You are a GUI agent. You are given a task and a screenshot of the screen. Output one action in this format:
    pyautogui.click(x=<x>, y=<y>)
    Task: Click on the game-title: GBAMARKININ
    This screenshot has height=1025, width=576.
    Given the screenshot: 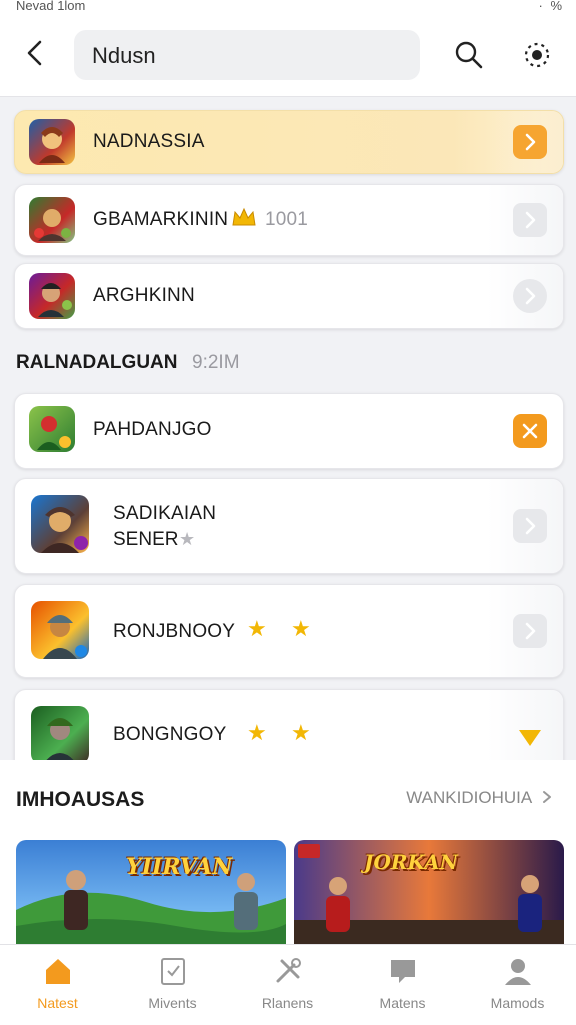 What is the action you would take?
    pyautogui.click(x=161, y=219)
    